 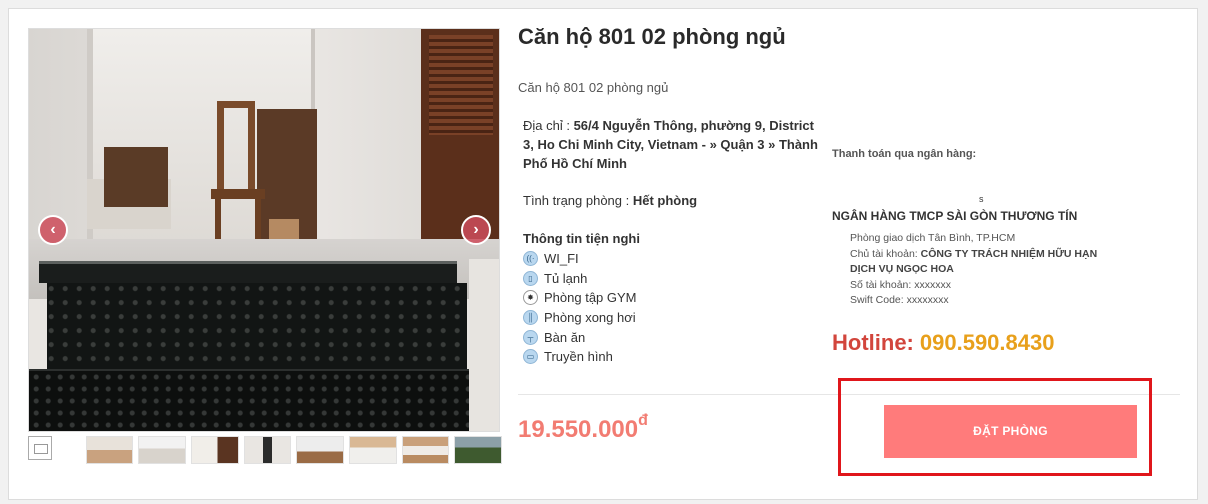 I want to click on room-status: Tình trạng phòng : Hết phòng, so click(x=610, y=200).